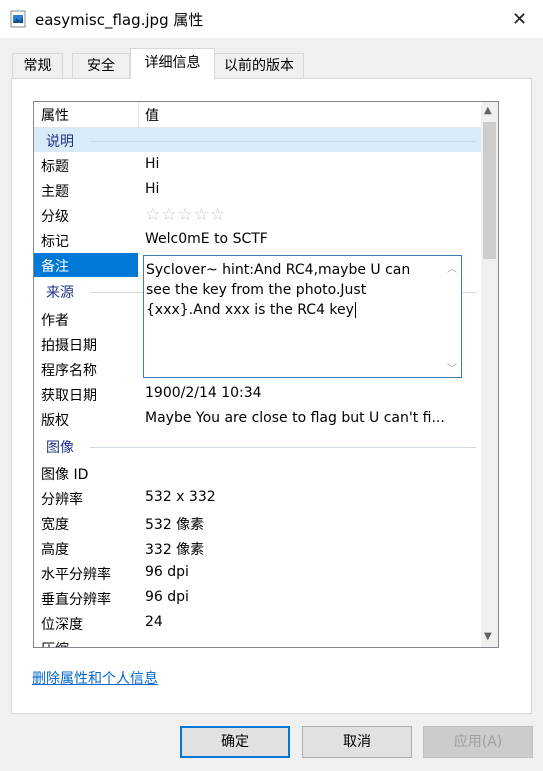  Describe the element at coordinates (452, 267) in the screenshot. I see `scroll-up-icon: ︿` at that location.